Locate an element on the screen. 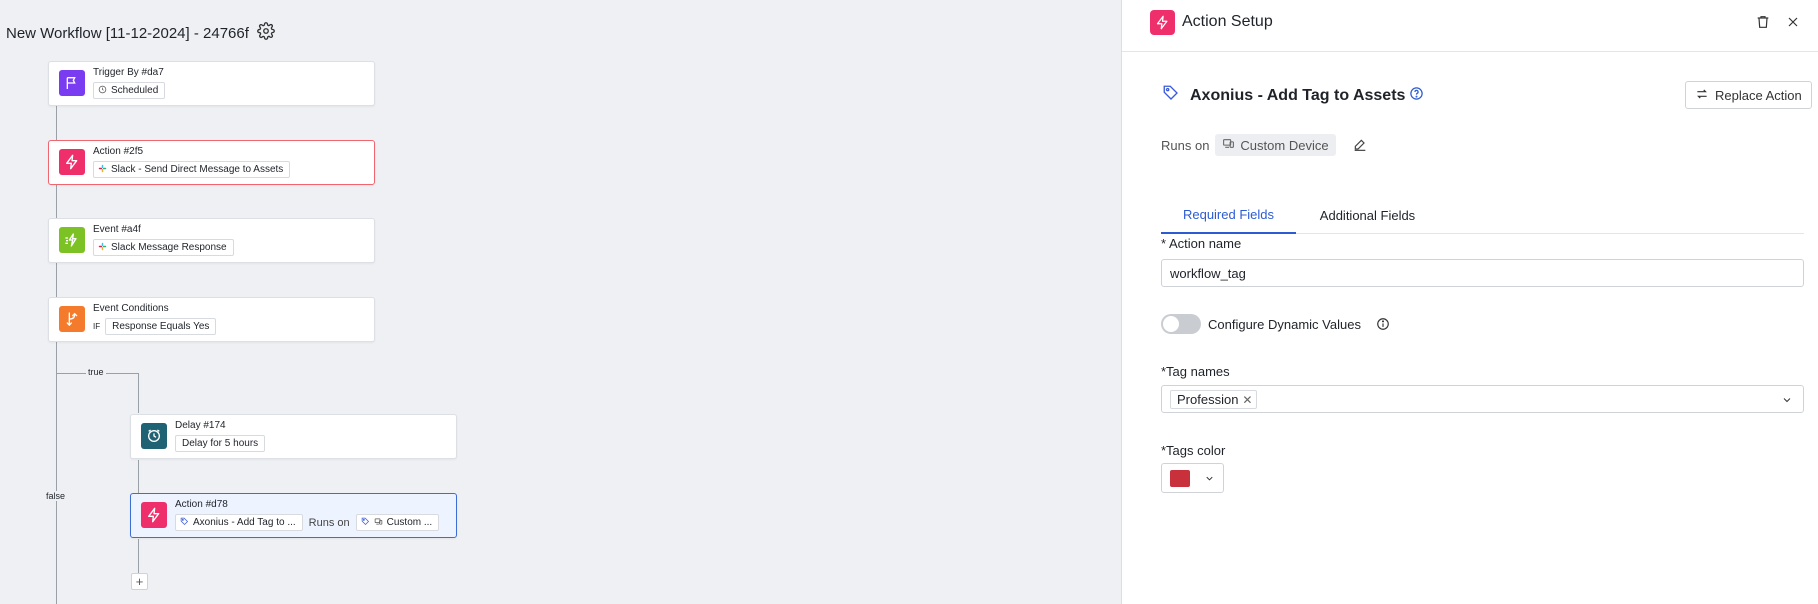 Image resolution: width=1818 pixels, height=604 pixels. node-title: Event Conditions is located at coordinates (131, 308).